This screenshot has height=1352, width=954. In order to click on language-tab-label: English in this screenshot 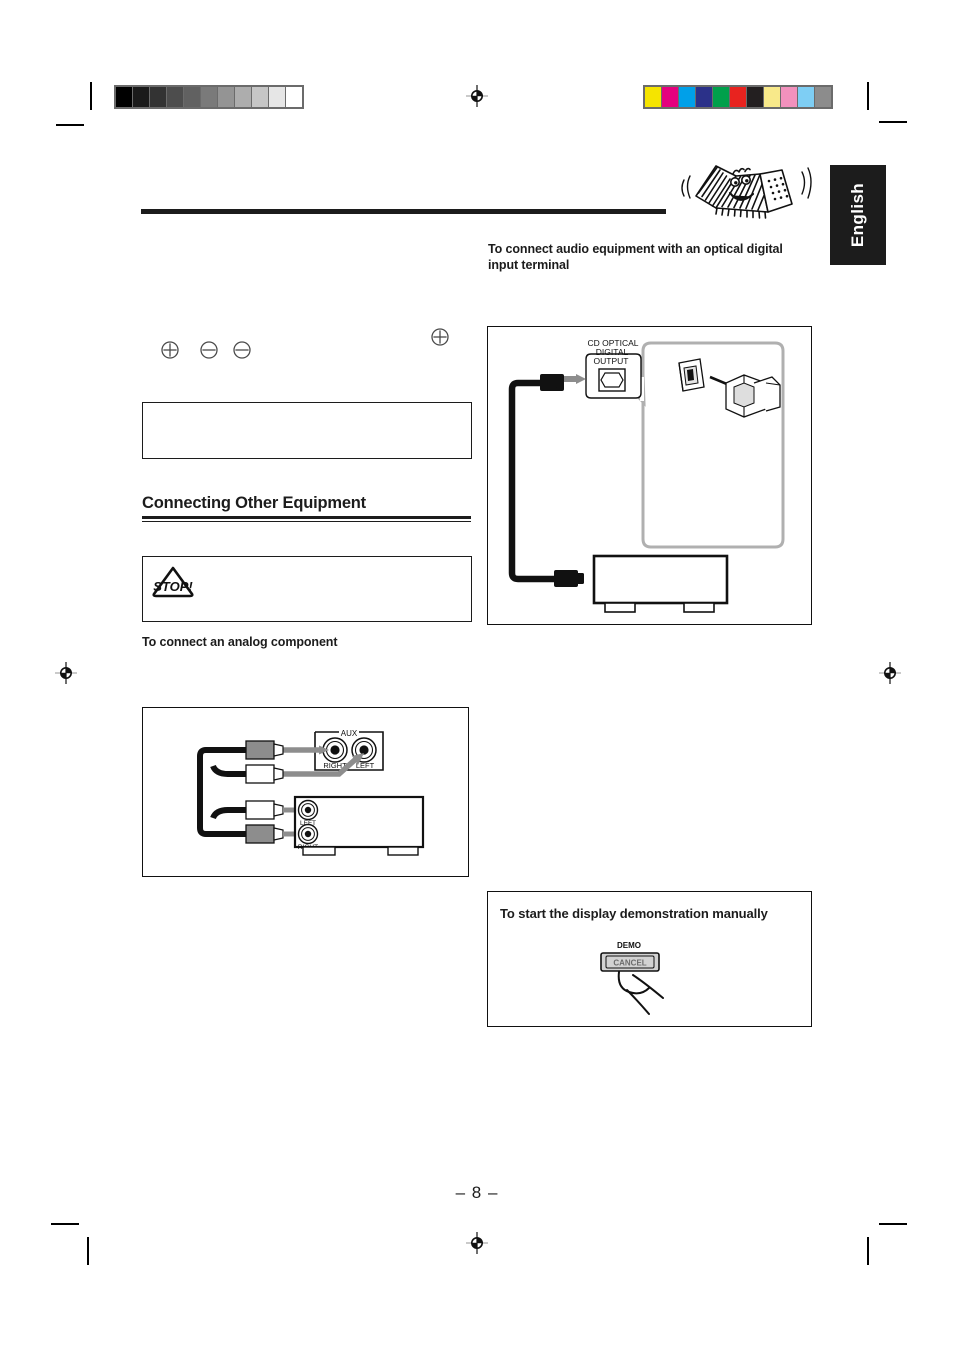, I will do `click(858, 215)`.